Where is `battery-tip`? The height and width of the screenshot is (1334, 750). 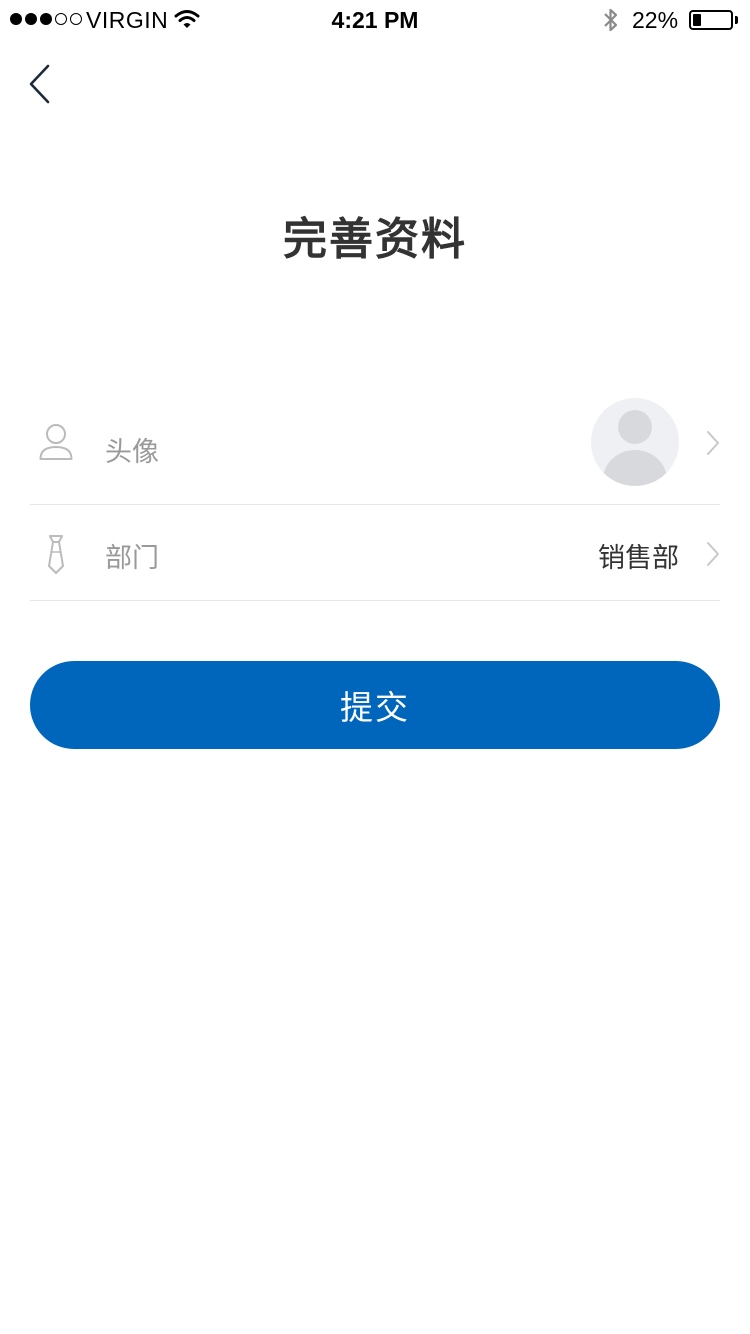 battery-tip is located at coordinates (736, 20).